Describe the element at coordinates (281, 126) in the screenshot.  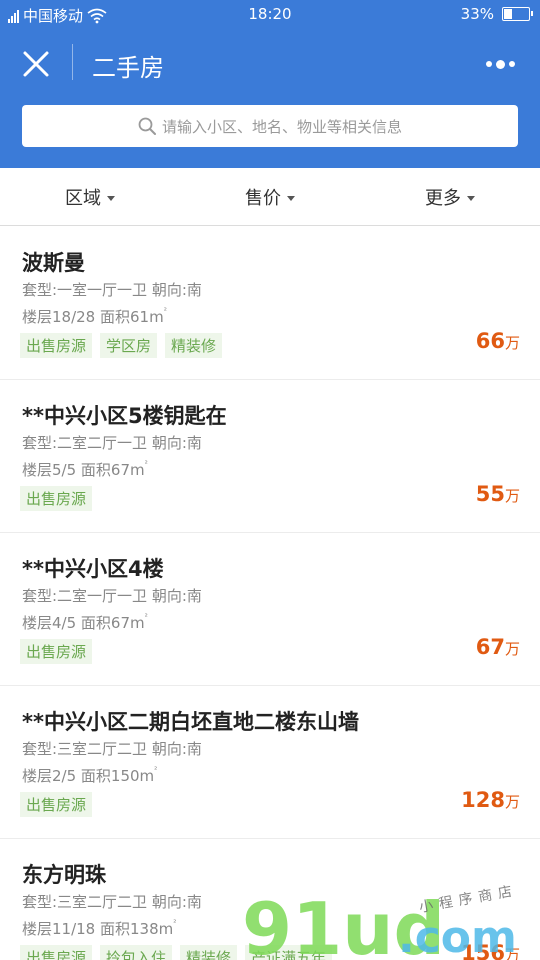
I see `search-placeholder: 请输入小区、地名、物业等相关信息` at that location.